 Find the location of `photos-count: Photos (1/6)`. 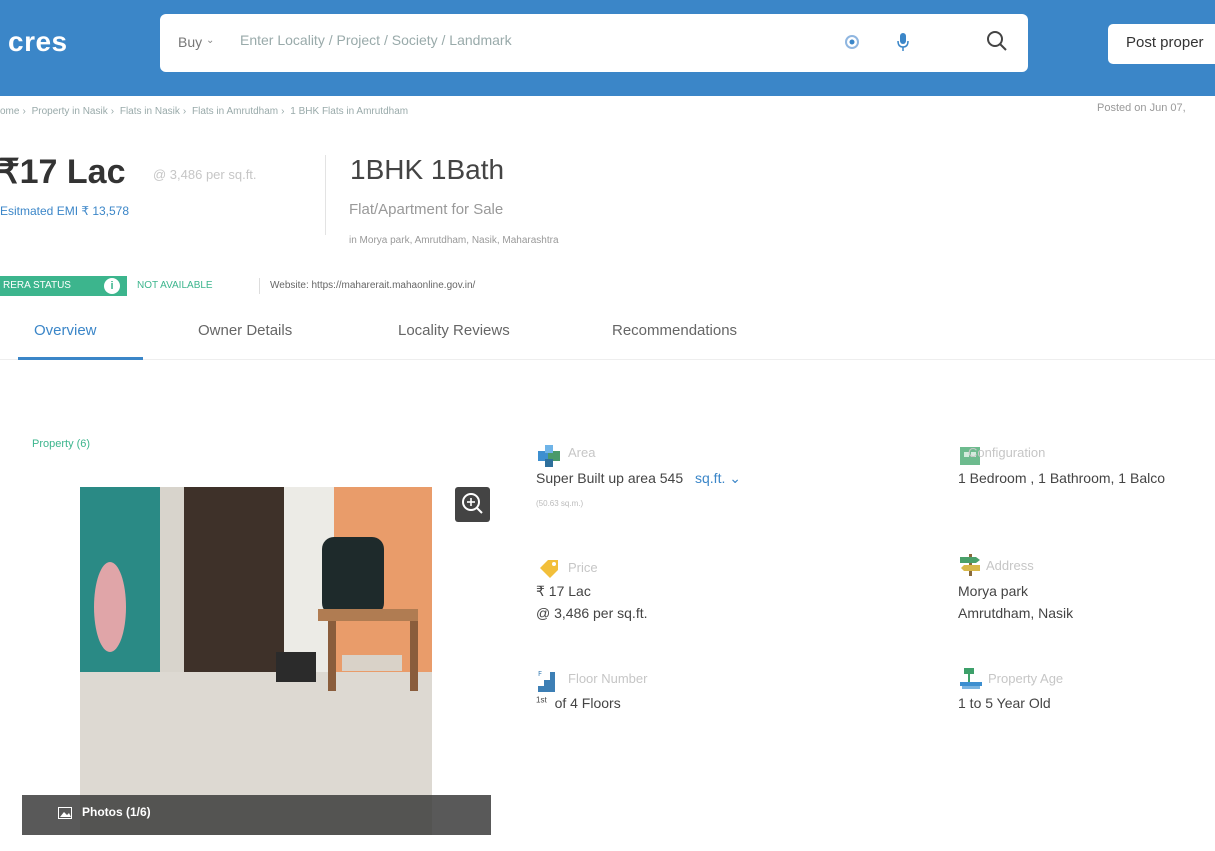

photos-count: Photos (1/6) is located at coordinates (116, 812).